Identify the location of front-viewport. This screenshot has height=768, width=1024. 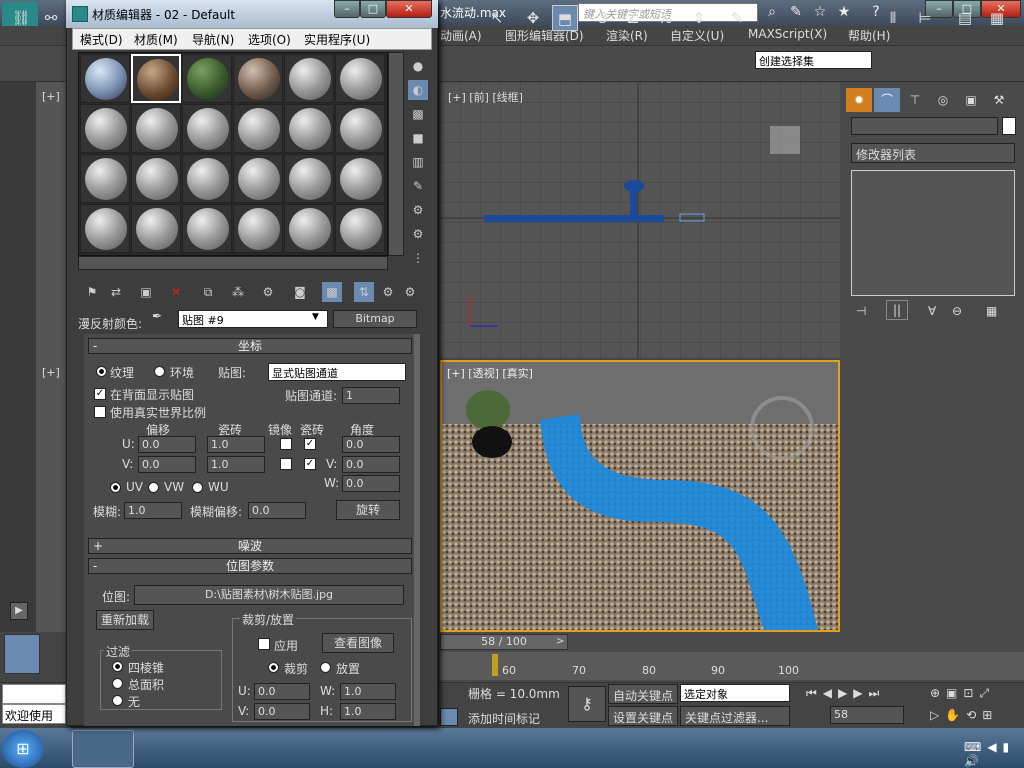
(640, 220).